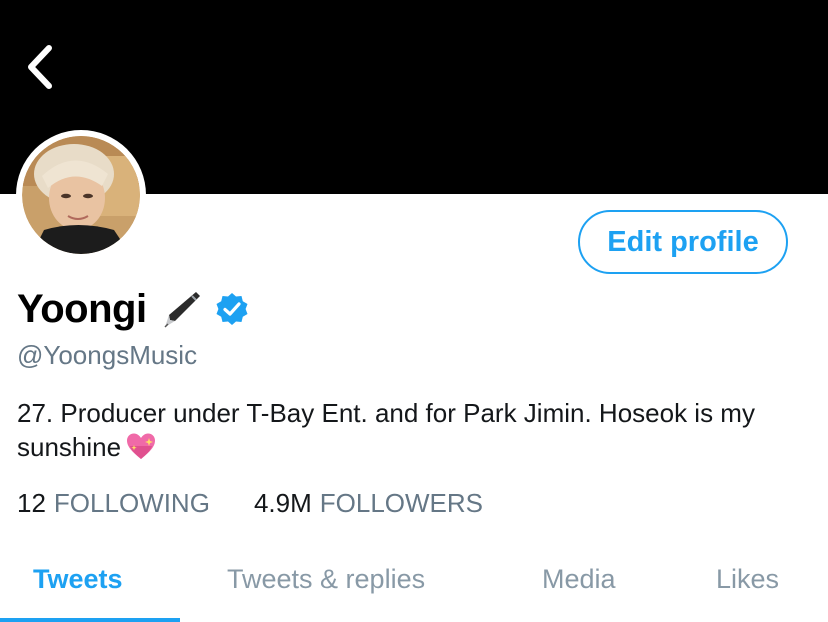 The width and height of the screenshot is (828, 622). Describe the element at coordinates (579, 579) in the screenshot. I see `tab-media: Media` at that location.